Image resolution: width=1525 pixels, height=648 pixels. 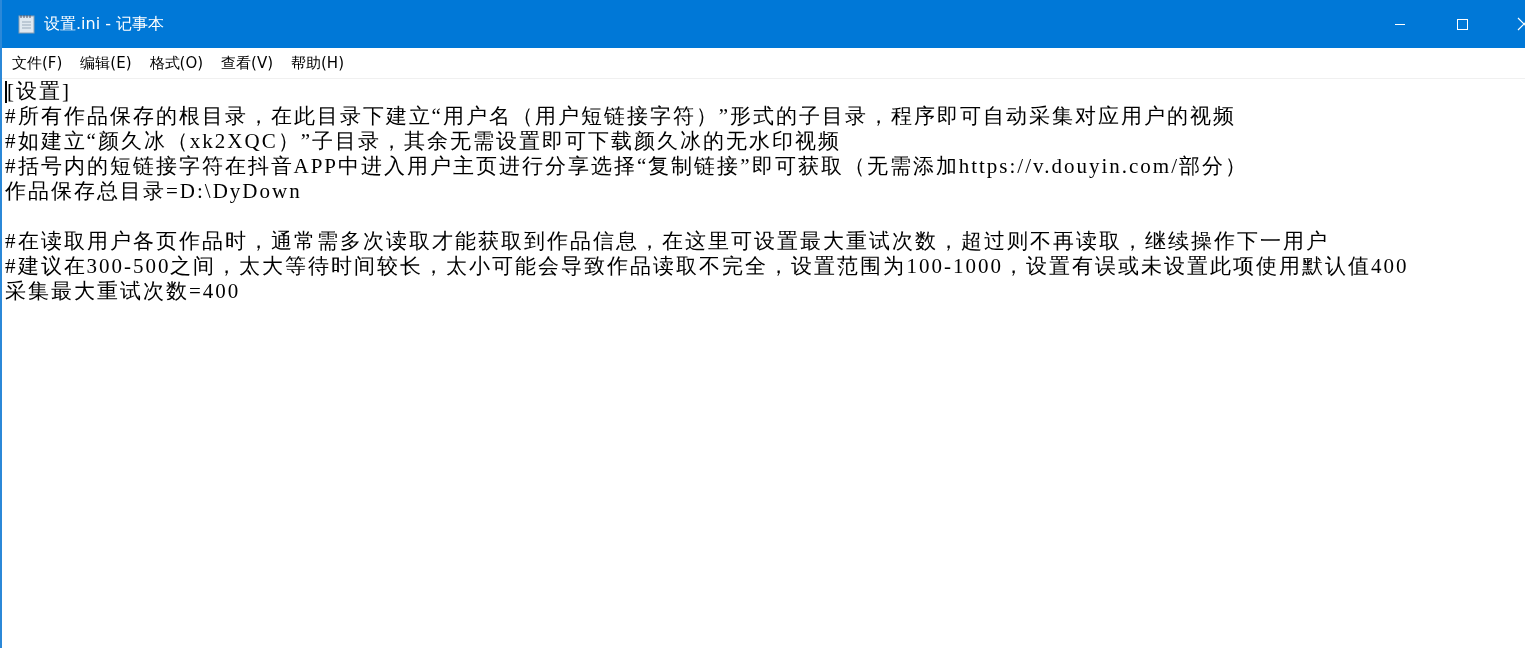 What do you see at coordinates (667, 241) in the screenshot?
I see `text-line: #在读取用户各页作品时，通常需多次读取才能获取到作品信息，在这里可设置最大重试次数，超过则不再读取，继续操作下一用户` at bounding box center [667, 241].